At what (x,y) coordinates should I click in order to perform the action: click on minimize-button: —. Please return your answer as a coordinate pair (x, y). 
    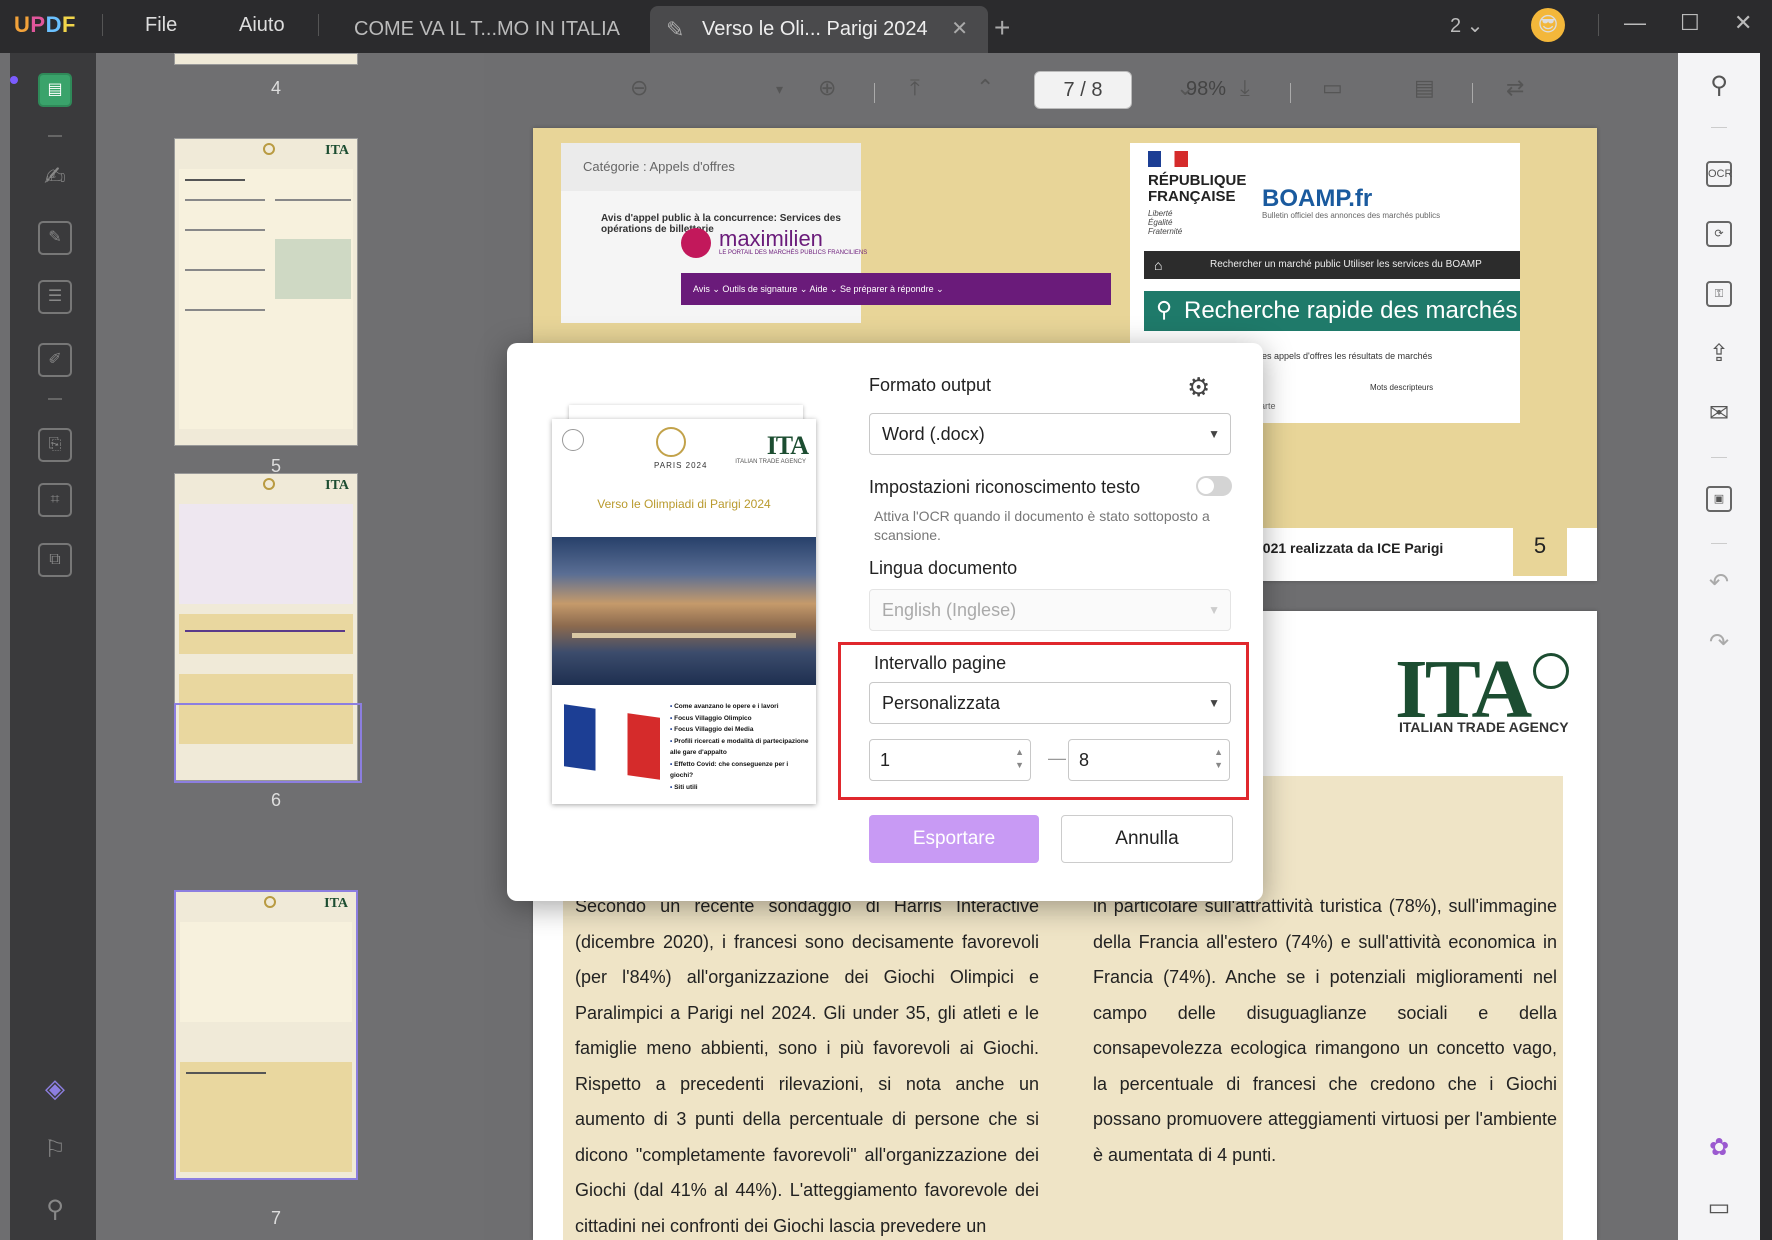
    Looking at the image, I should click on (1635, 23).